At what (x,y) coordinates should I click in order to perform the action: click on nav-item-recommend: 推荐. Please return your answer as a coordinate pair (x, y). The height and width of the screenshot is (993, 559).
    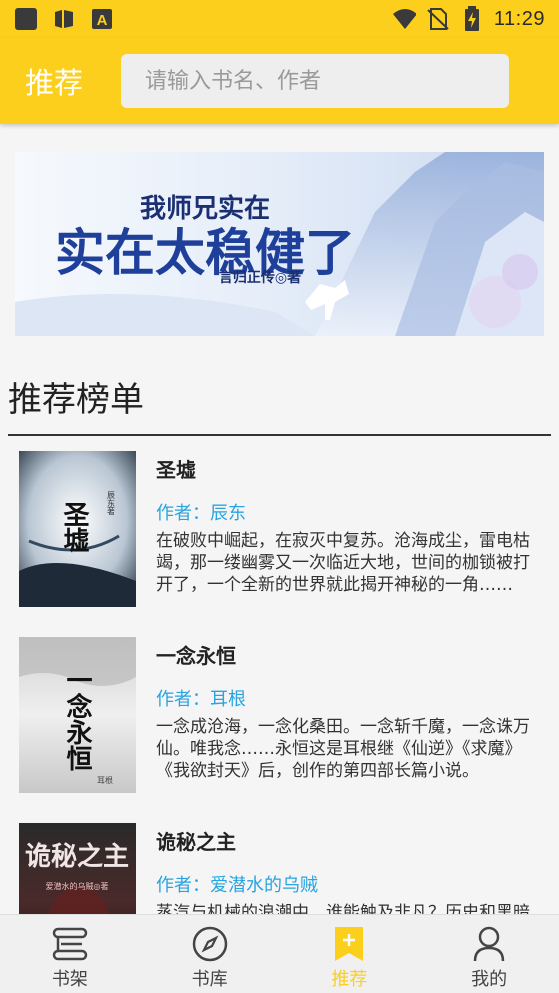
    Looking at the image, I should click on (350, 954).